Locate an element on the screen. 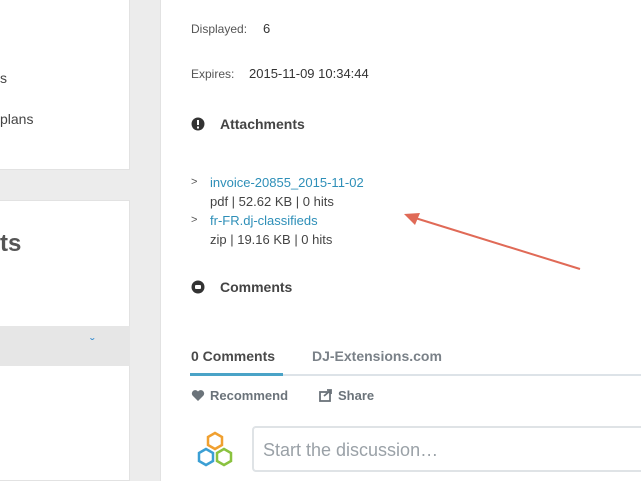  sidebar-item-plans: plans is located at coordinates (16, 119).